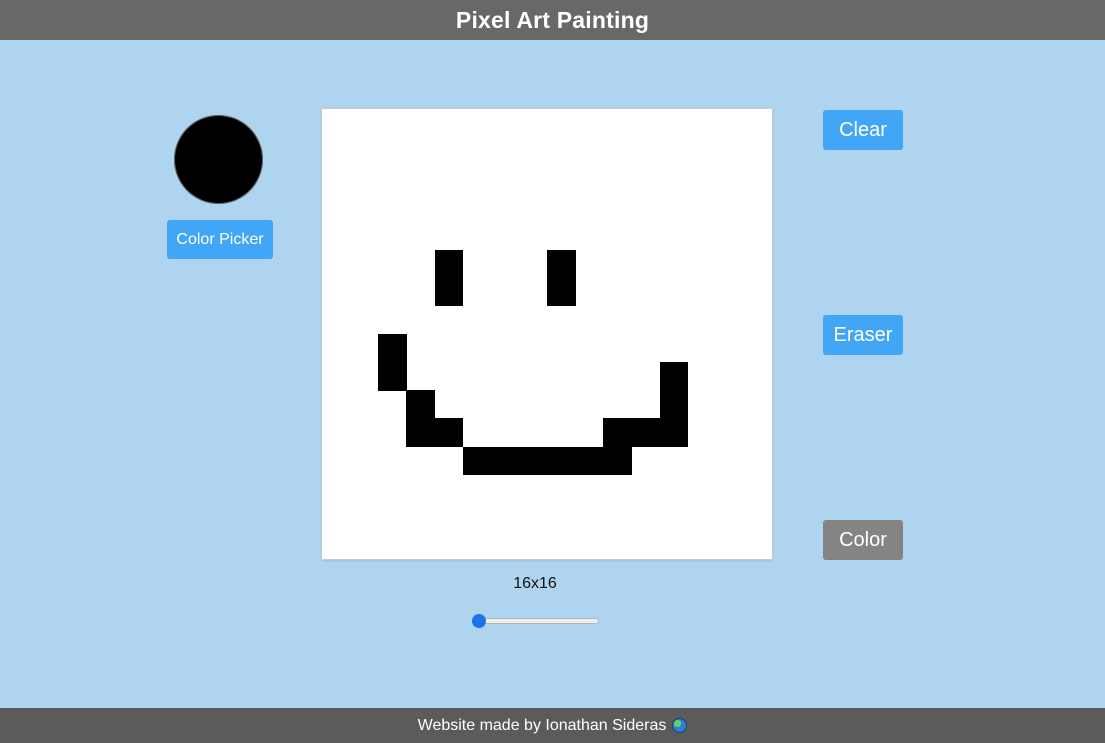 This screenshot has width=1105, height=743. Describe the element at coordinates (863, 540) in the screenshot. I see `color-mode-button: Color` at that location.